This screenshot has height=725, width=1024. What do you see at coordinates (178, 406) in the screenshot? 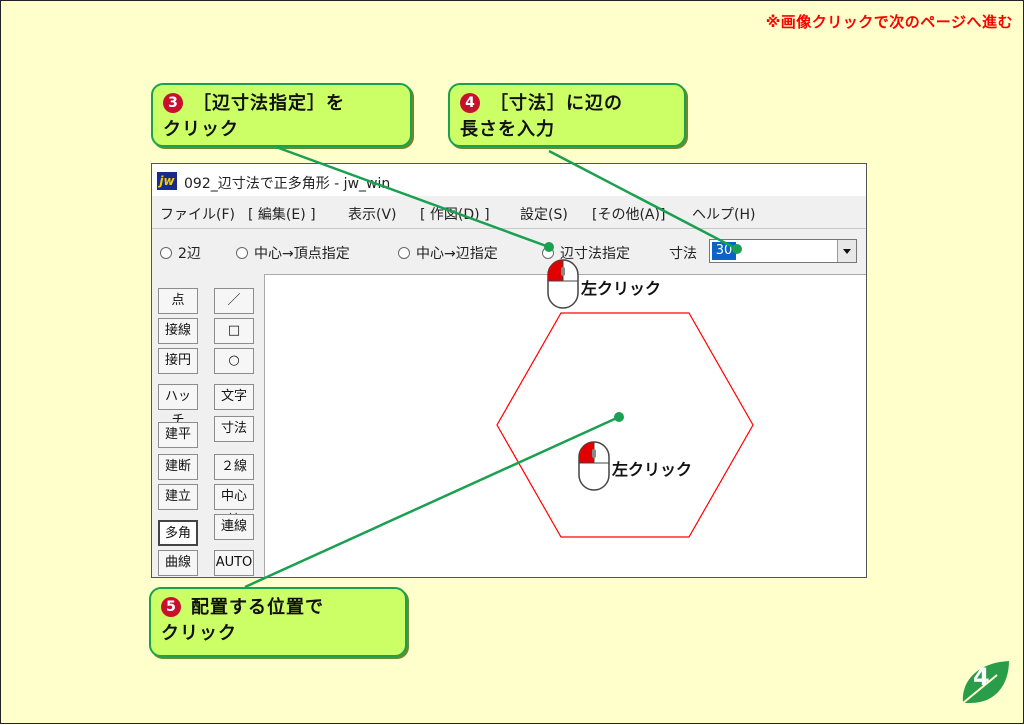
I see `tool-hatch: ハッチ` at bounding box center [178, 406].